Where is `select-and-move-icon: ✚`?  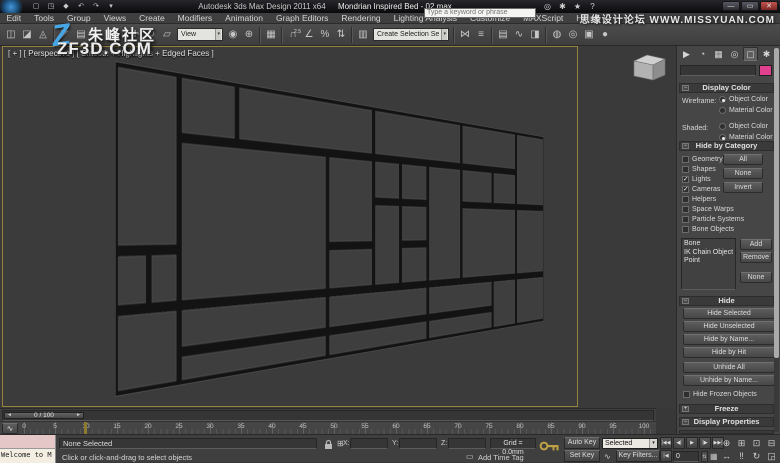
select-and-move-icon: ✚ is located at coordinates (135, 34).